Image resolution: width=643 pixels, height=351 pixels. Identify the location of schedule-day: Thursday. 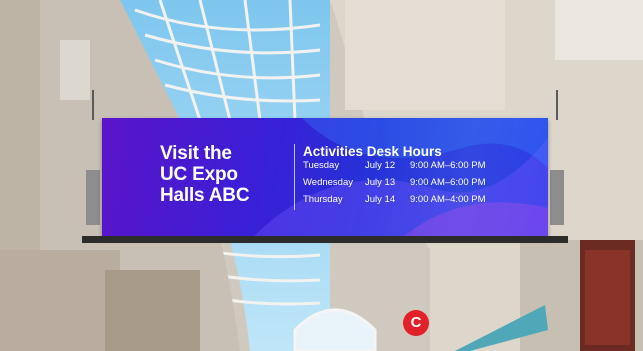
(323, 199).